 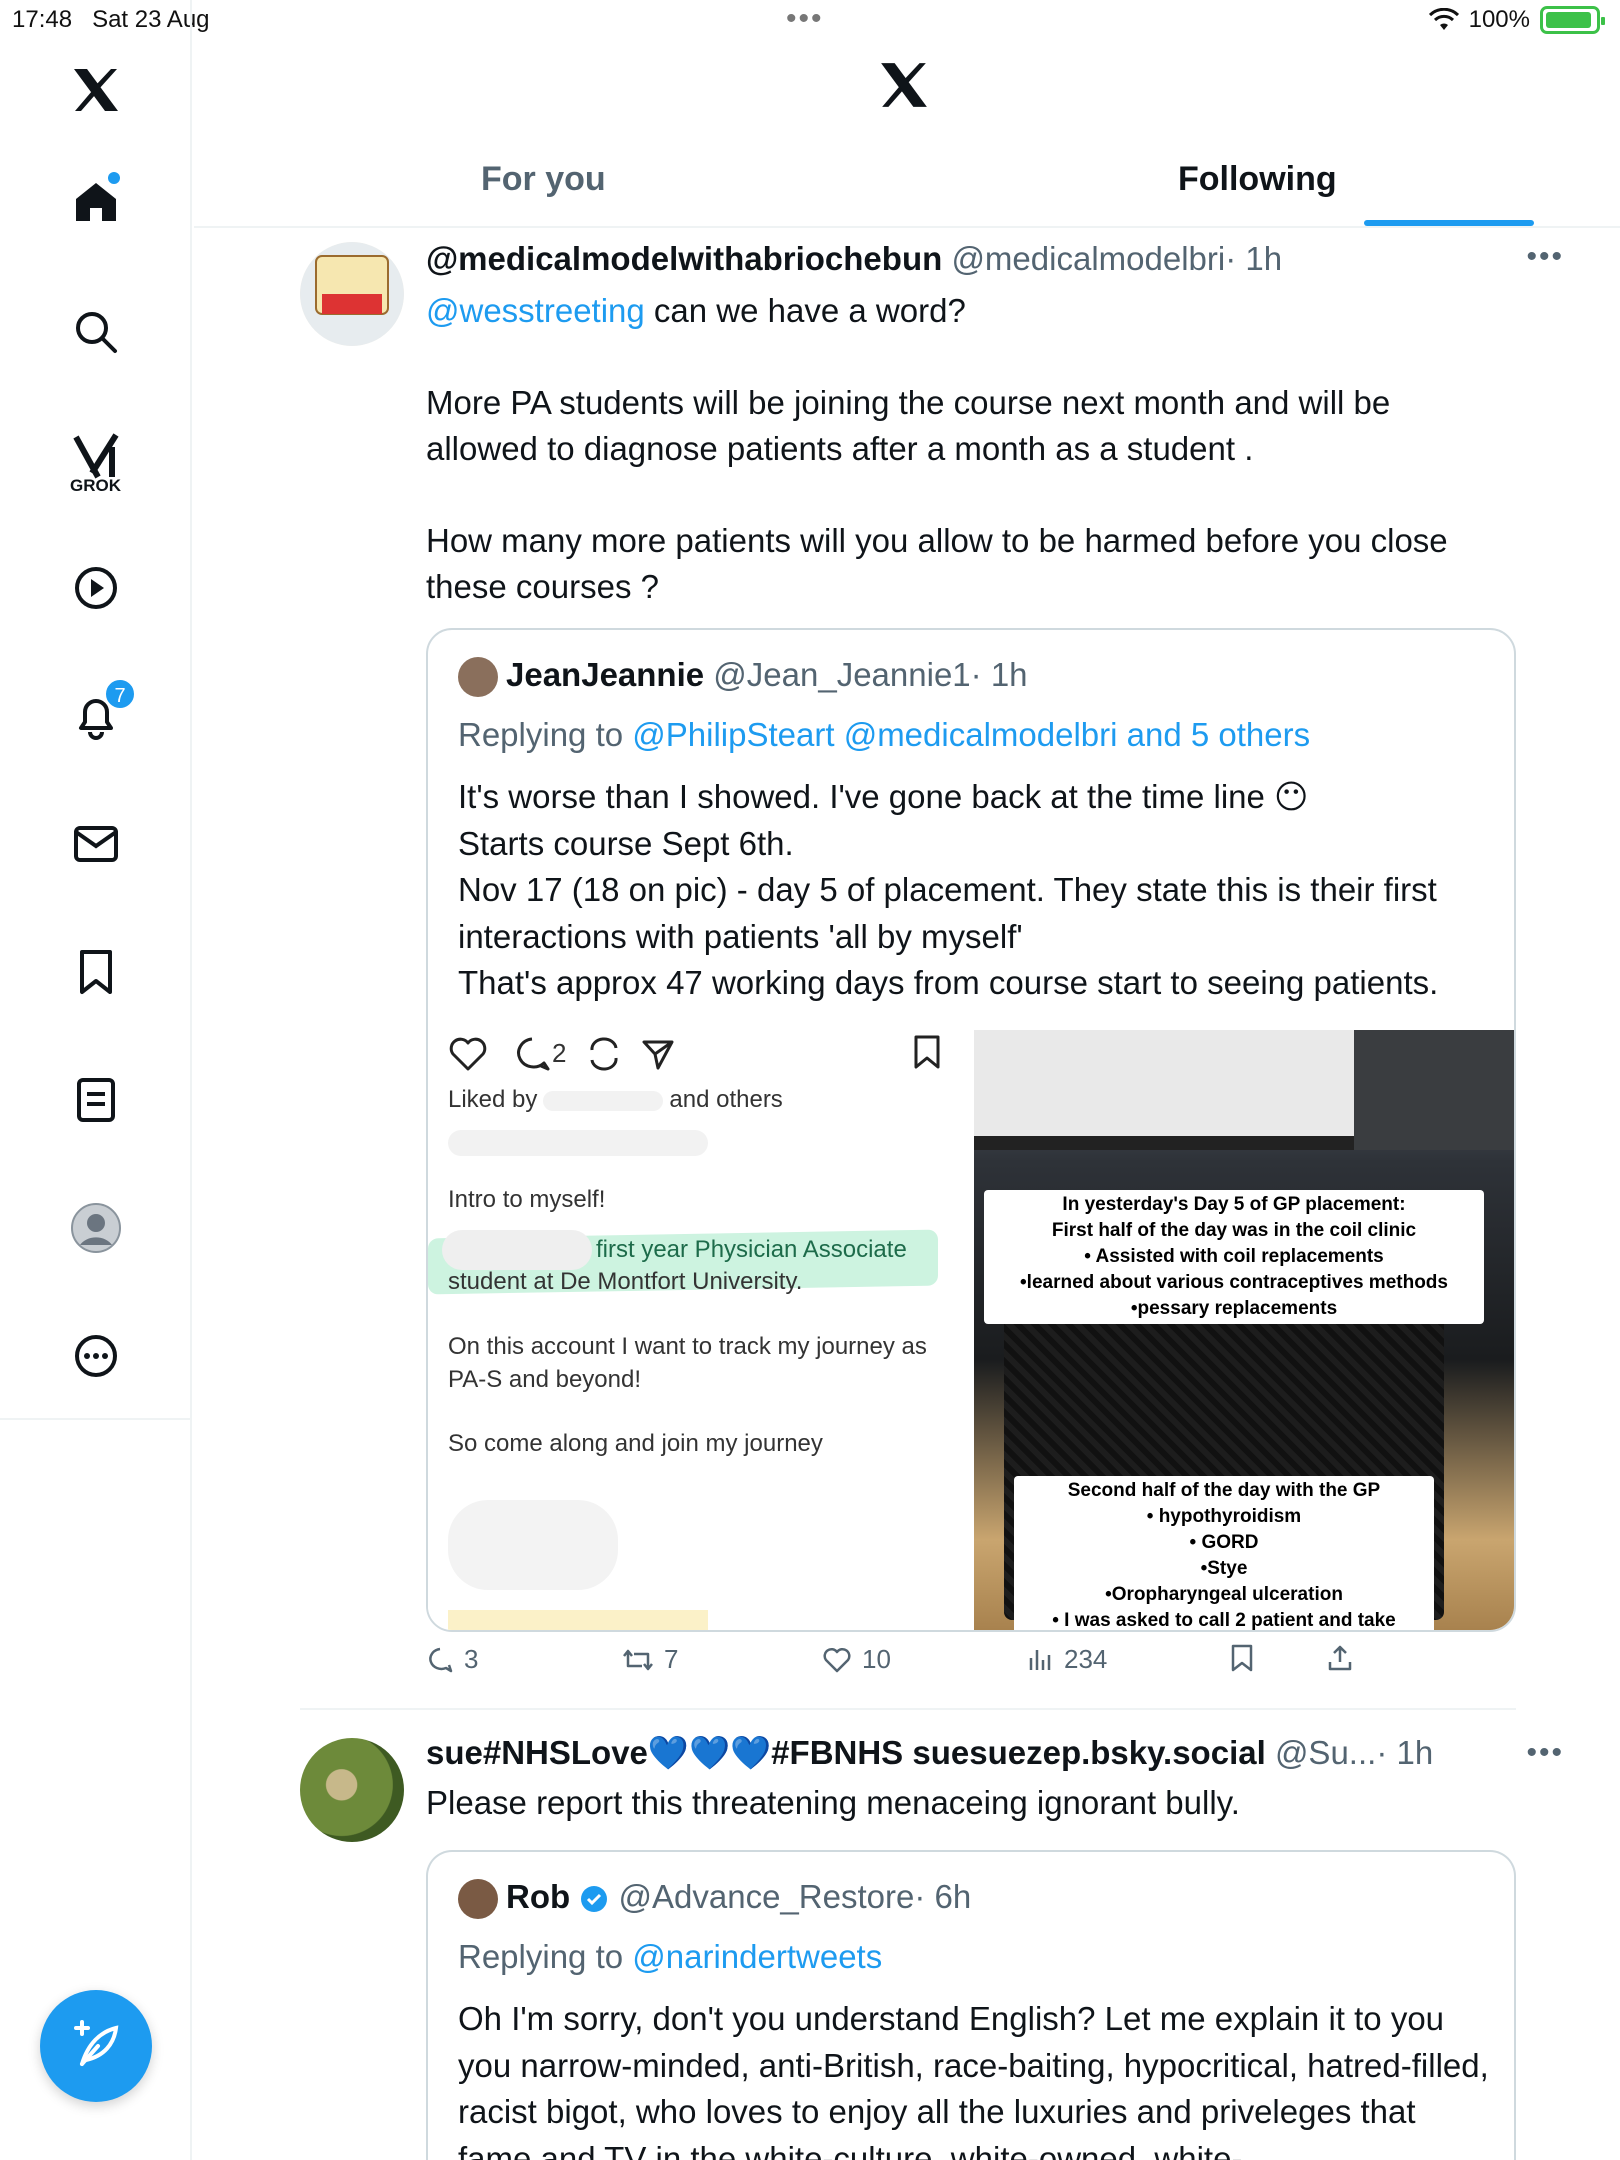 What do you see at coordinates (1443, 19) in the screenshot?
I see `wifi-icon` at bounding box center [1443, 19].